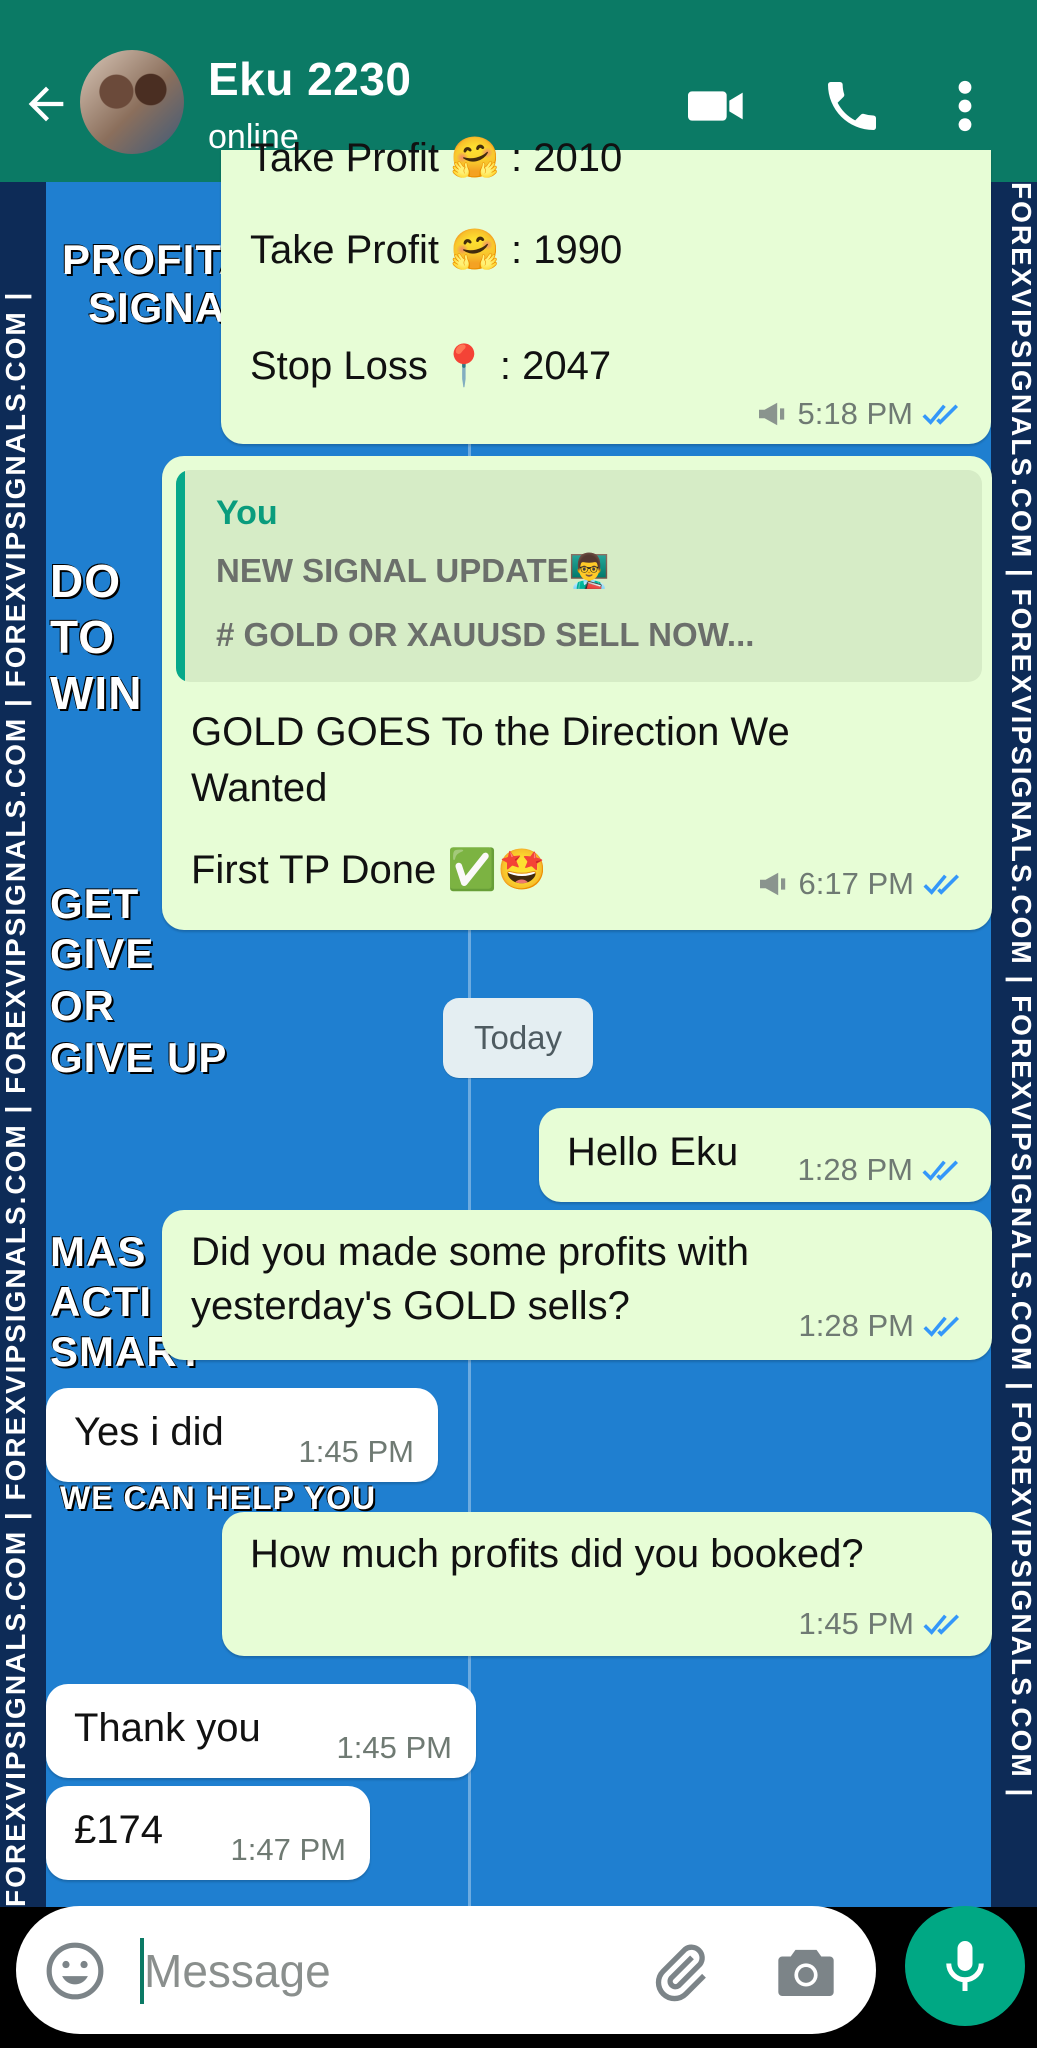  I want to click on date-separator: Today, so click(518, 1038).